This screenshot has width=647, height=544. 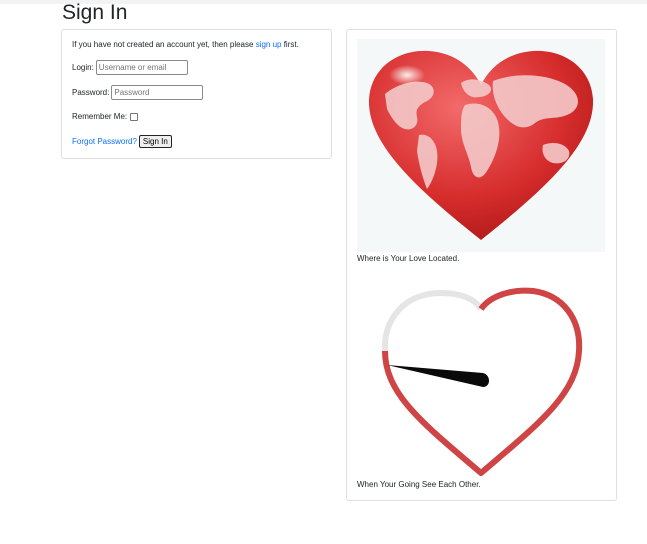 I want to click on actions-row: Forgot Password? Sign In, so click(x=122, y=141).